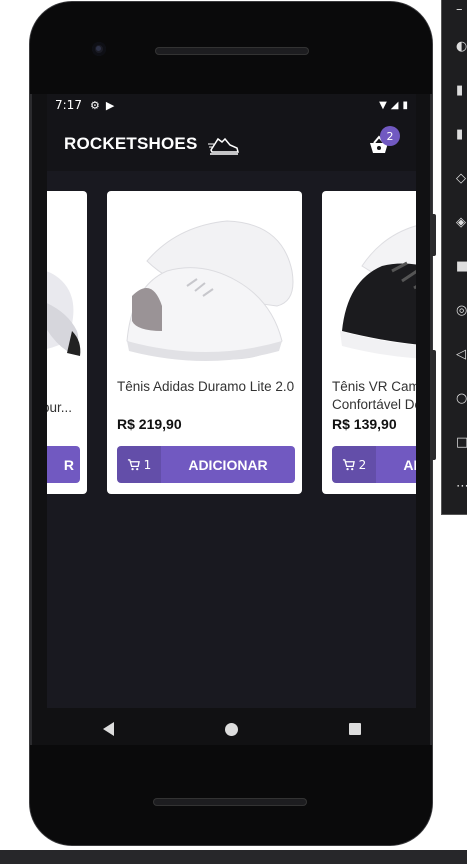 This screenshot has height=864, width=467. I want to click on product-price: R$ 219,90, so click(149, 424).